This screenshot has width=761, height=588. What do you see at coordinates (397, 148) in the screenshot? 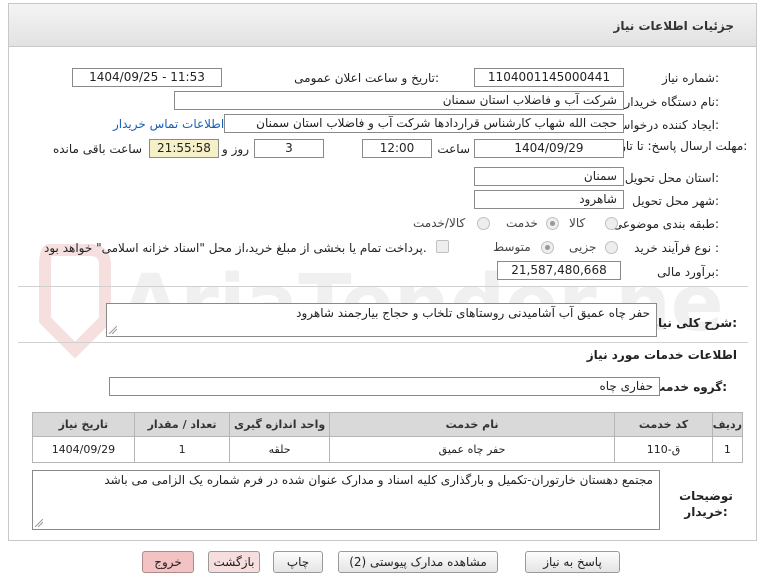
I see `deadline-time-field: 12:00` at bounding box center [397, 148].